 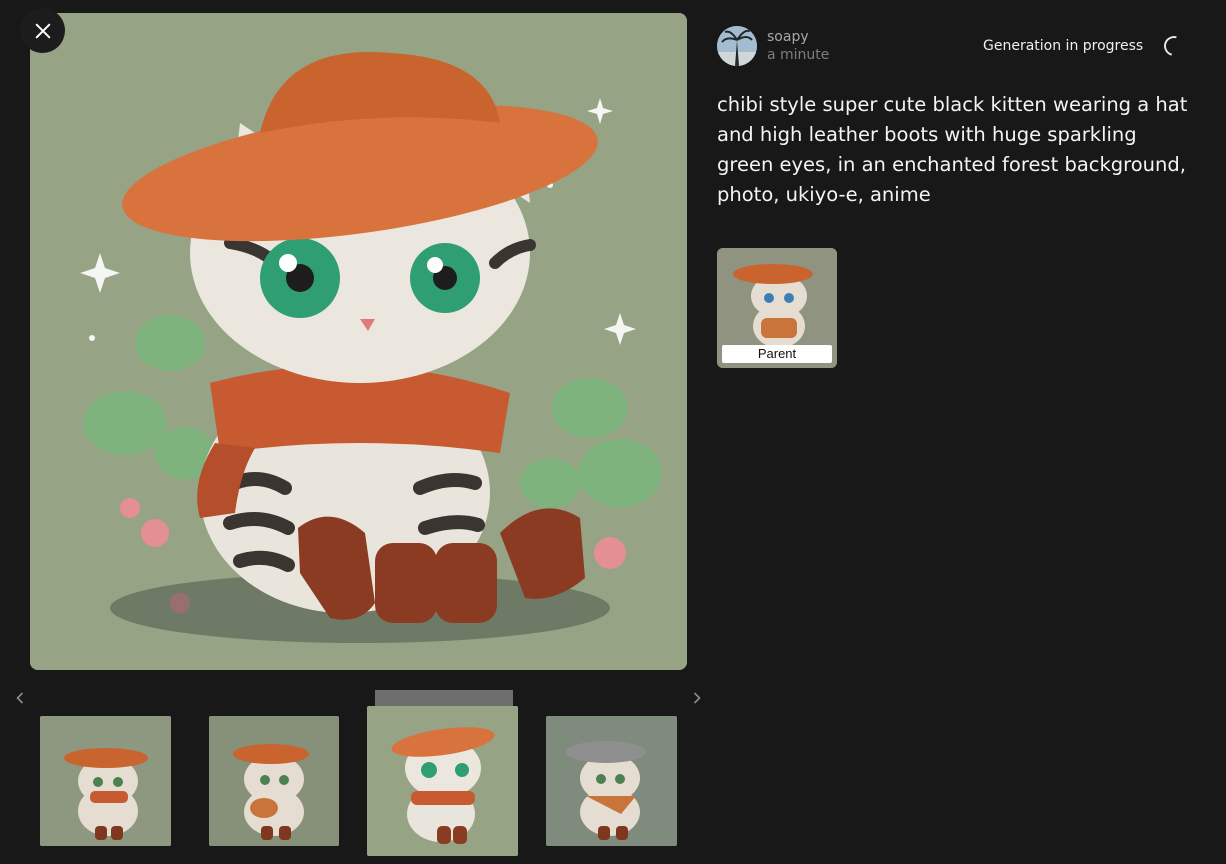 What do you see at coordinates (777, 354) in the screenshot?
I see `parent-label: Parent` at bounding box center [777, 354].